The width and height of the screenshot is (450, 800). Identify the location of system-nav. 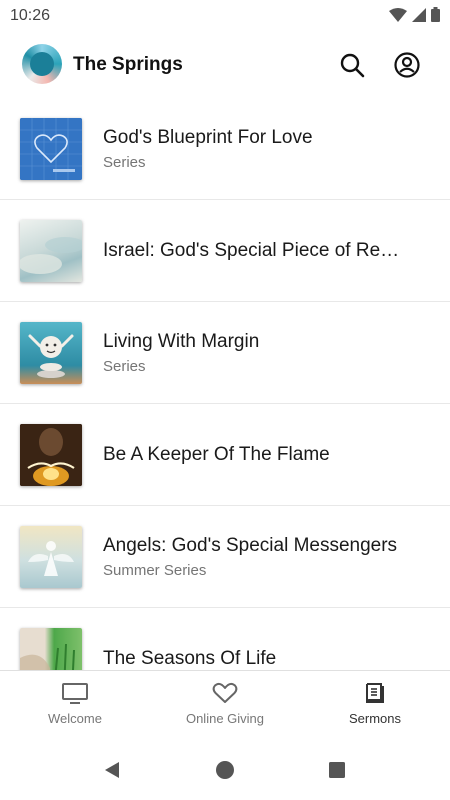
(225, 770).